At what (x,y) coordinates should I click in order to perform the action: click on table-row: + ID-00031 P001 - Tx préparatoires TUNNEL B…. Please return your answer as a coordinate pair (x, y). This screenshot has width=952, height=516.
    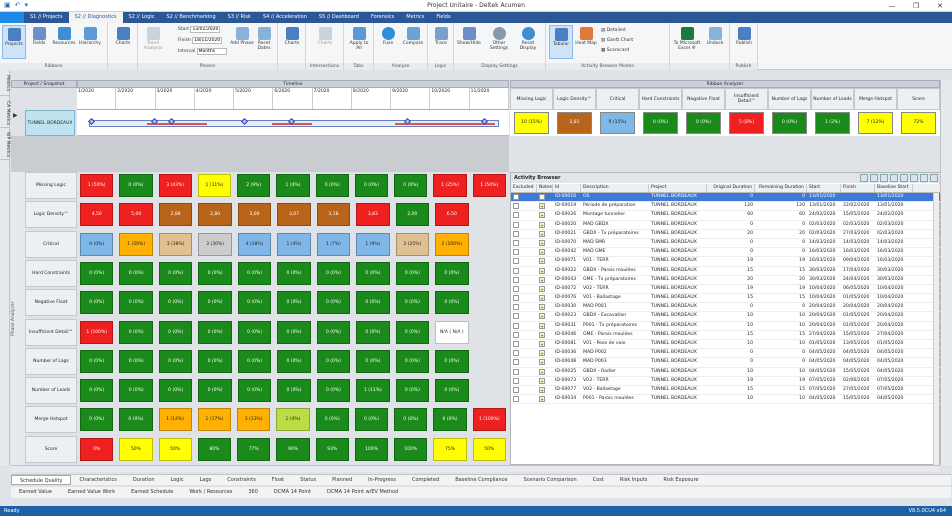
    Looking at the image, I should click on (726, 326).